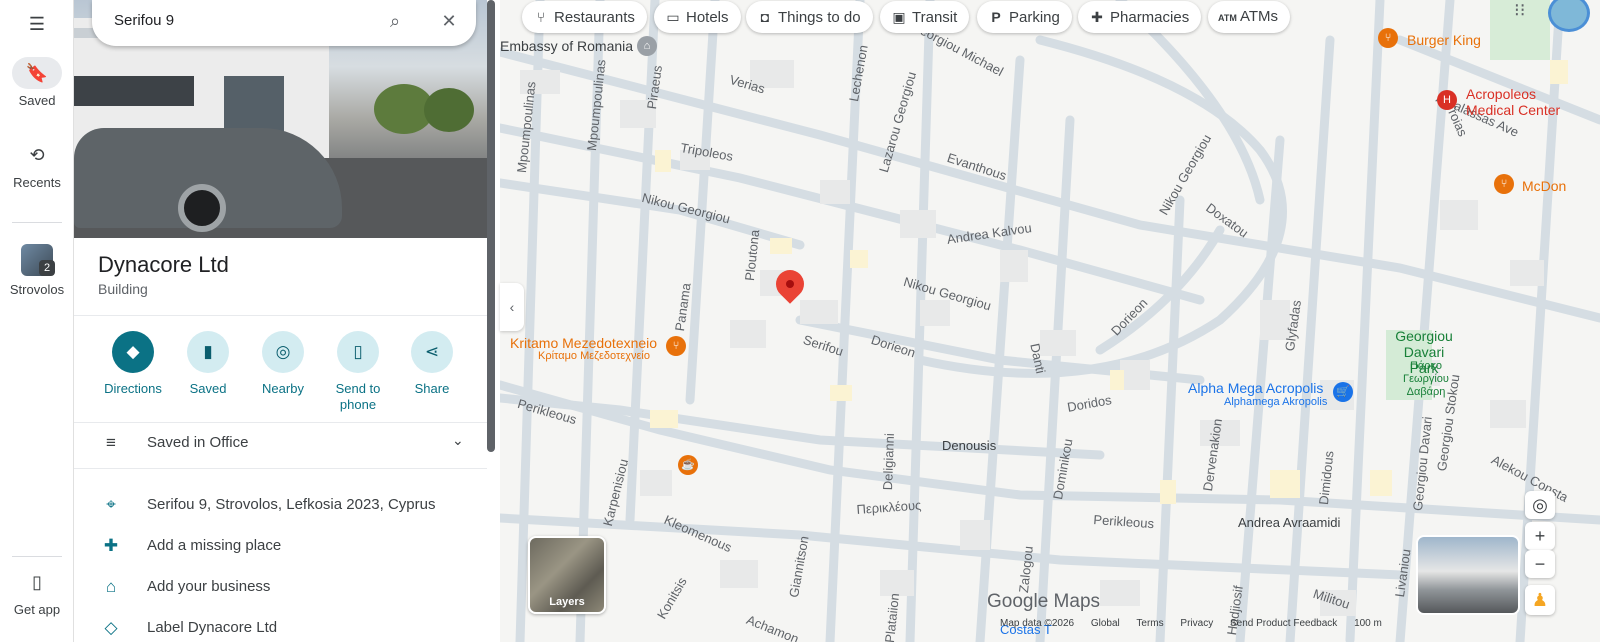 This screenshot has width=1600, height=642. Describe the element at coordinates (280, 444) in the screenshot. I see `saved-list-row: ≡ Saved in Office ⌄` at that location.